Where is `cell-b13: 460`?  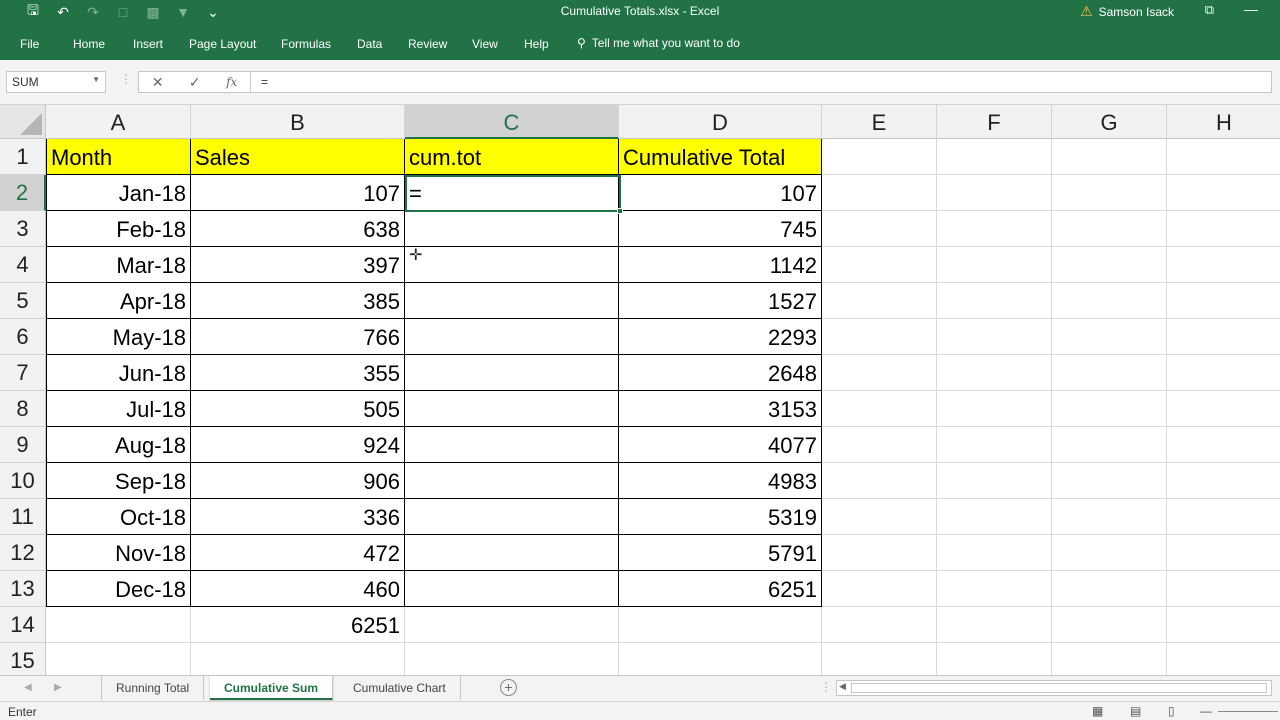 cell-b13: 460 is located at coordinates (298, 589).